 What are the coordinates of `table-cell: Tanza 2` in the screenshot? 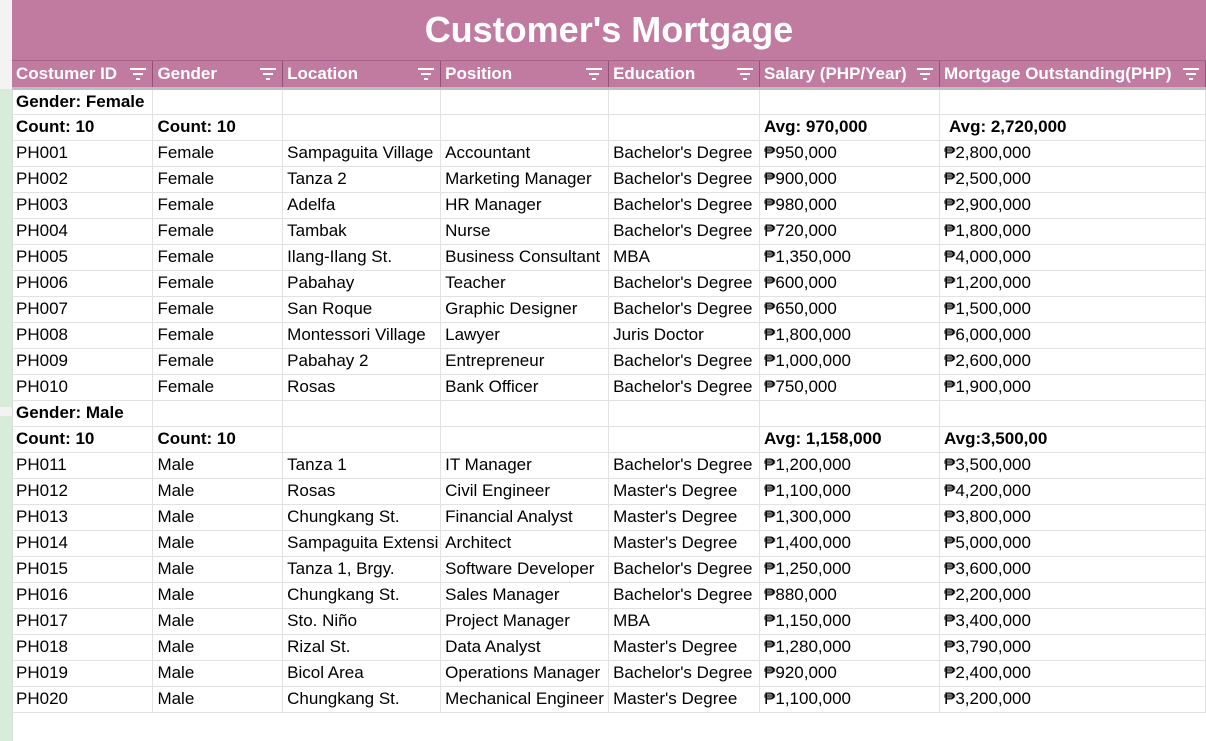 It's located at (362, 179).